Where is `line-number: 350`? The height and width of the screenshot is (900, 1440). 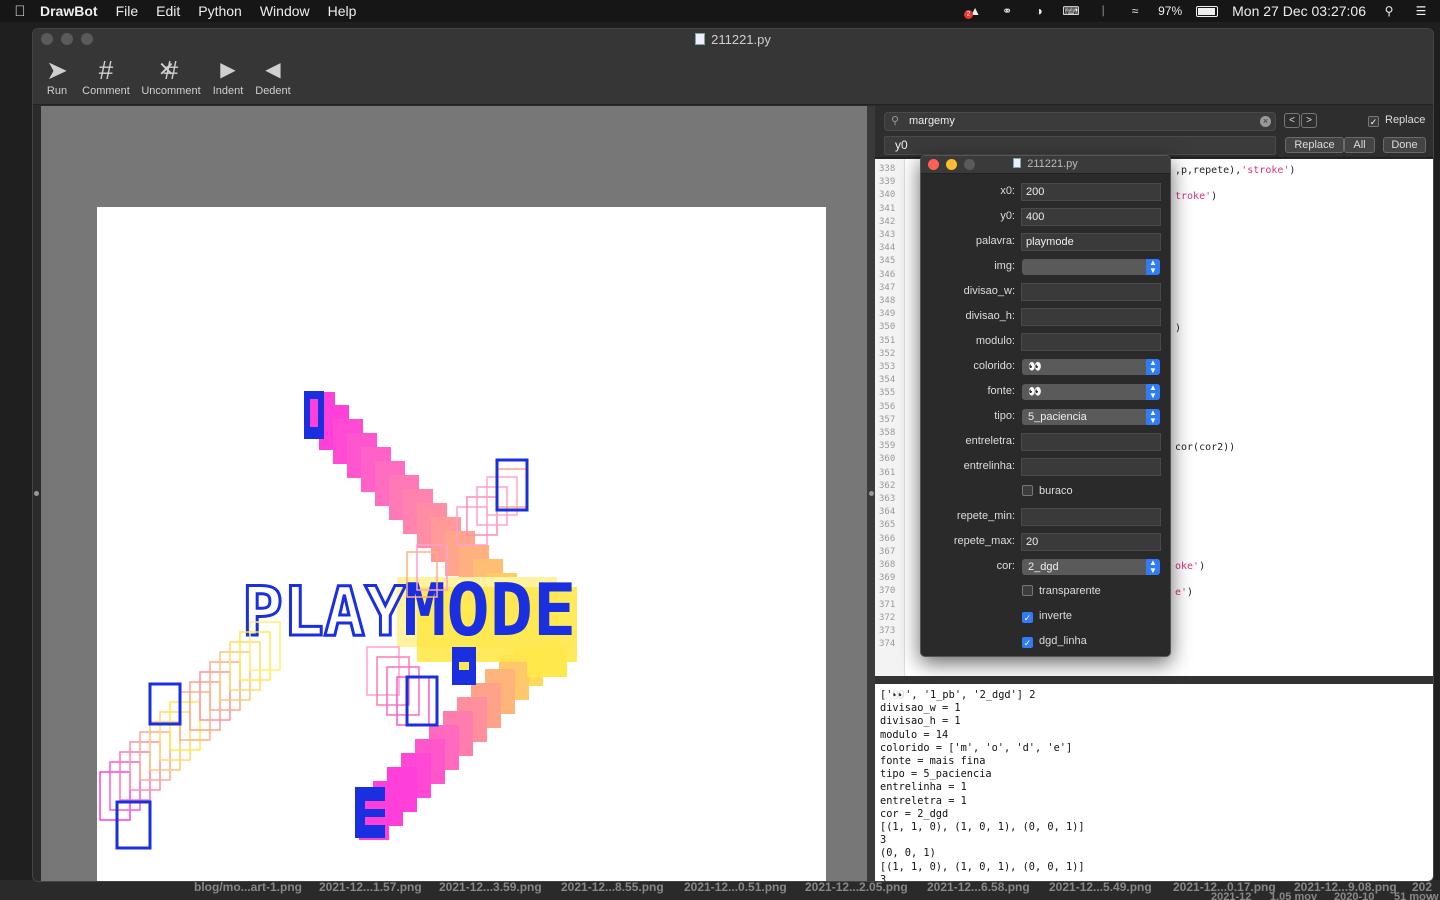
line-number: 350 is located at coordinates (887, 327).